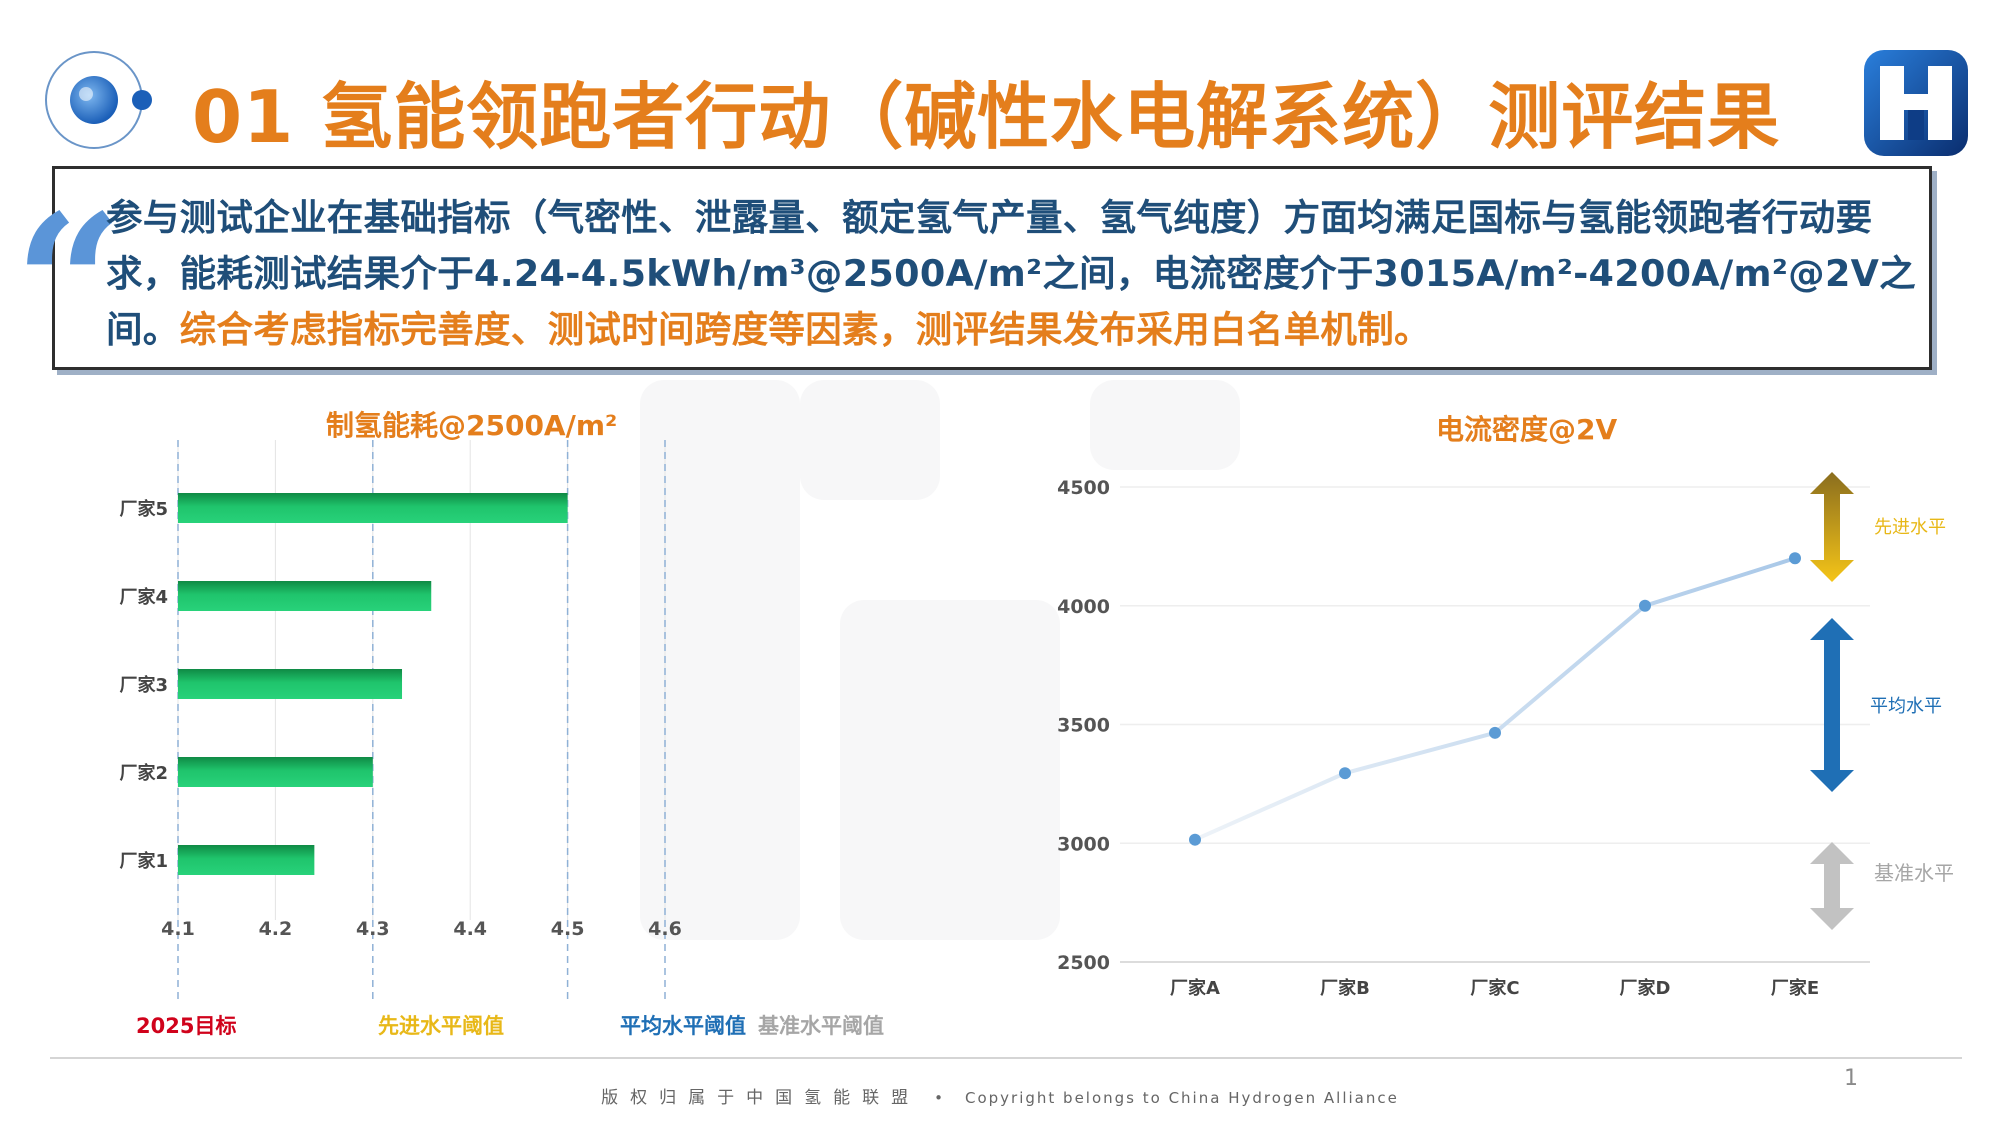  Describe the element at coordinates (1083, 844) in the screenshot. I see `tick-label: 3000` at that location.